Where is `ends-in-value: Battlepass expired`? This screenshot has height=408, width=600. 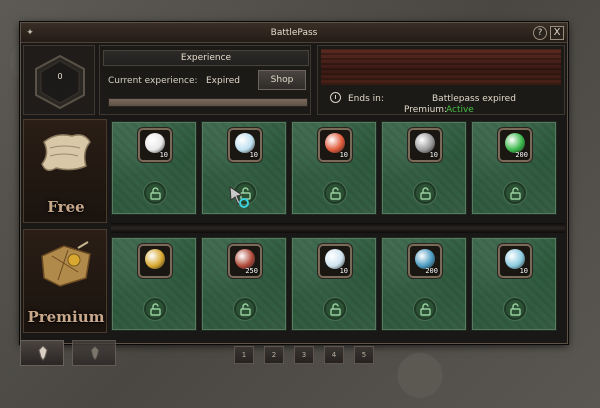 ends-in-value: Battlepass expired is located at coordinates (474, 99).